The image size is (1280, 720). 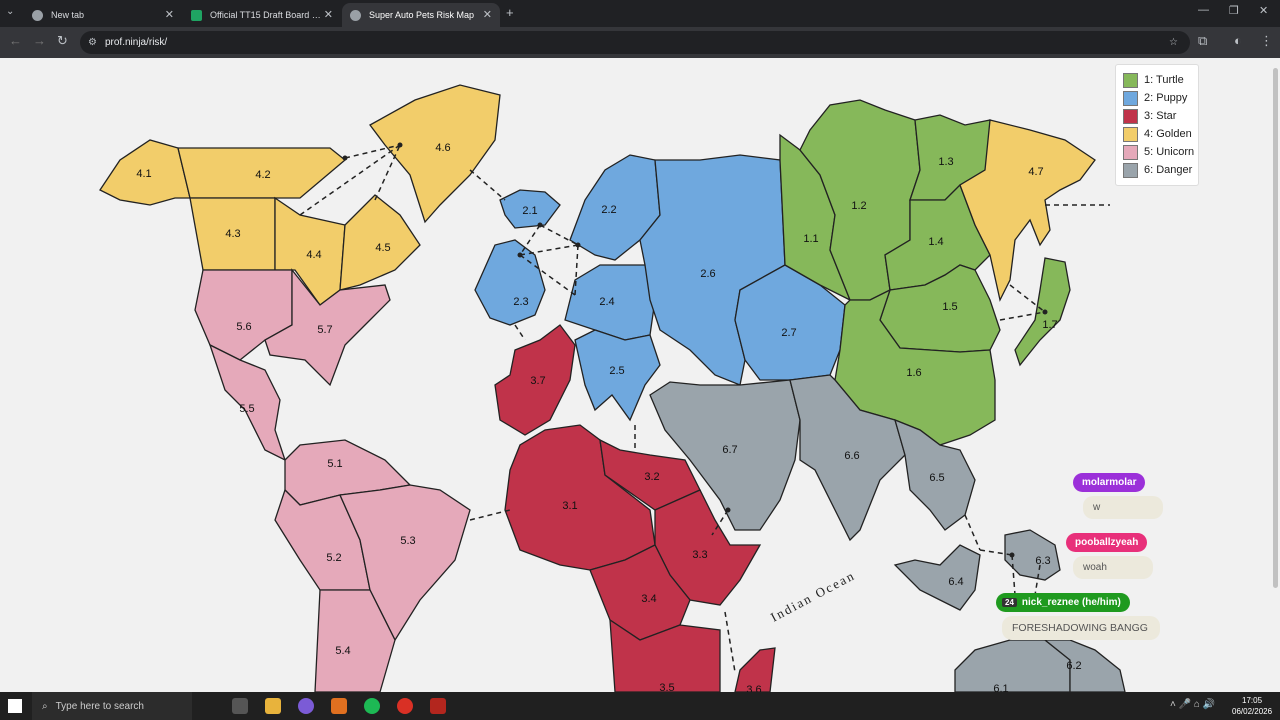 What do you see at coordinates (569, 506) in the screenshot?
I see `label-3-1: 3.1` at bounding box center [569, 506].